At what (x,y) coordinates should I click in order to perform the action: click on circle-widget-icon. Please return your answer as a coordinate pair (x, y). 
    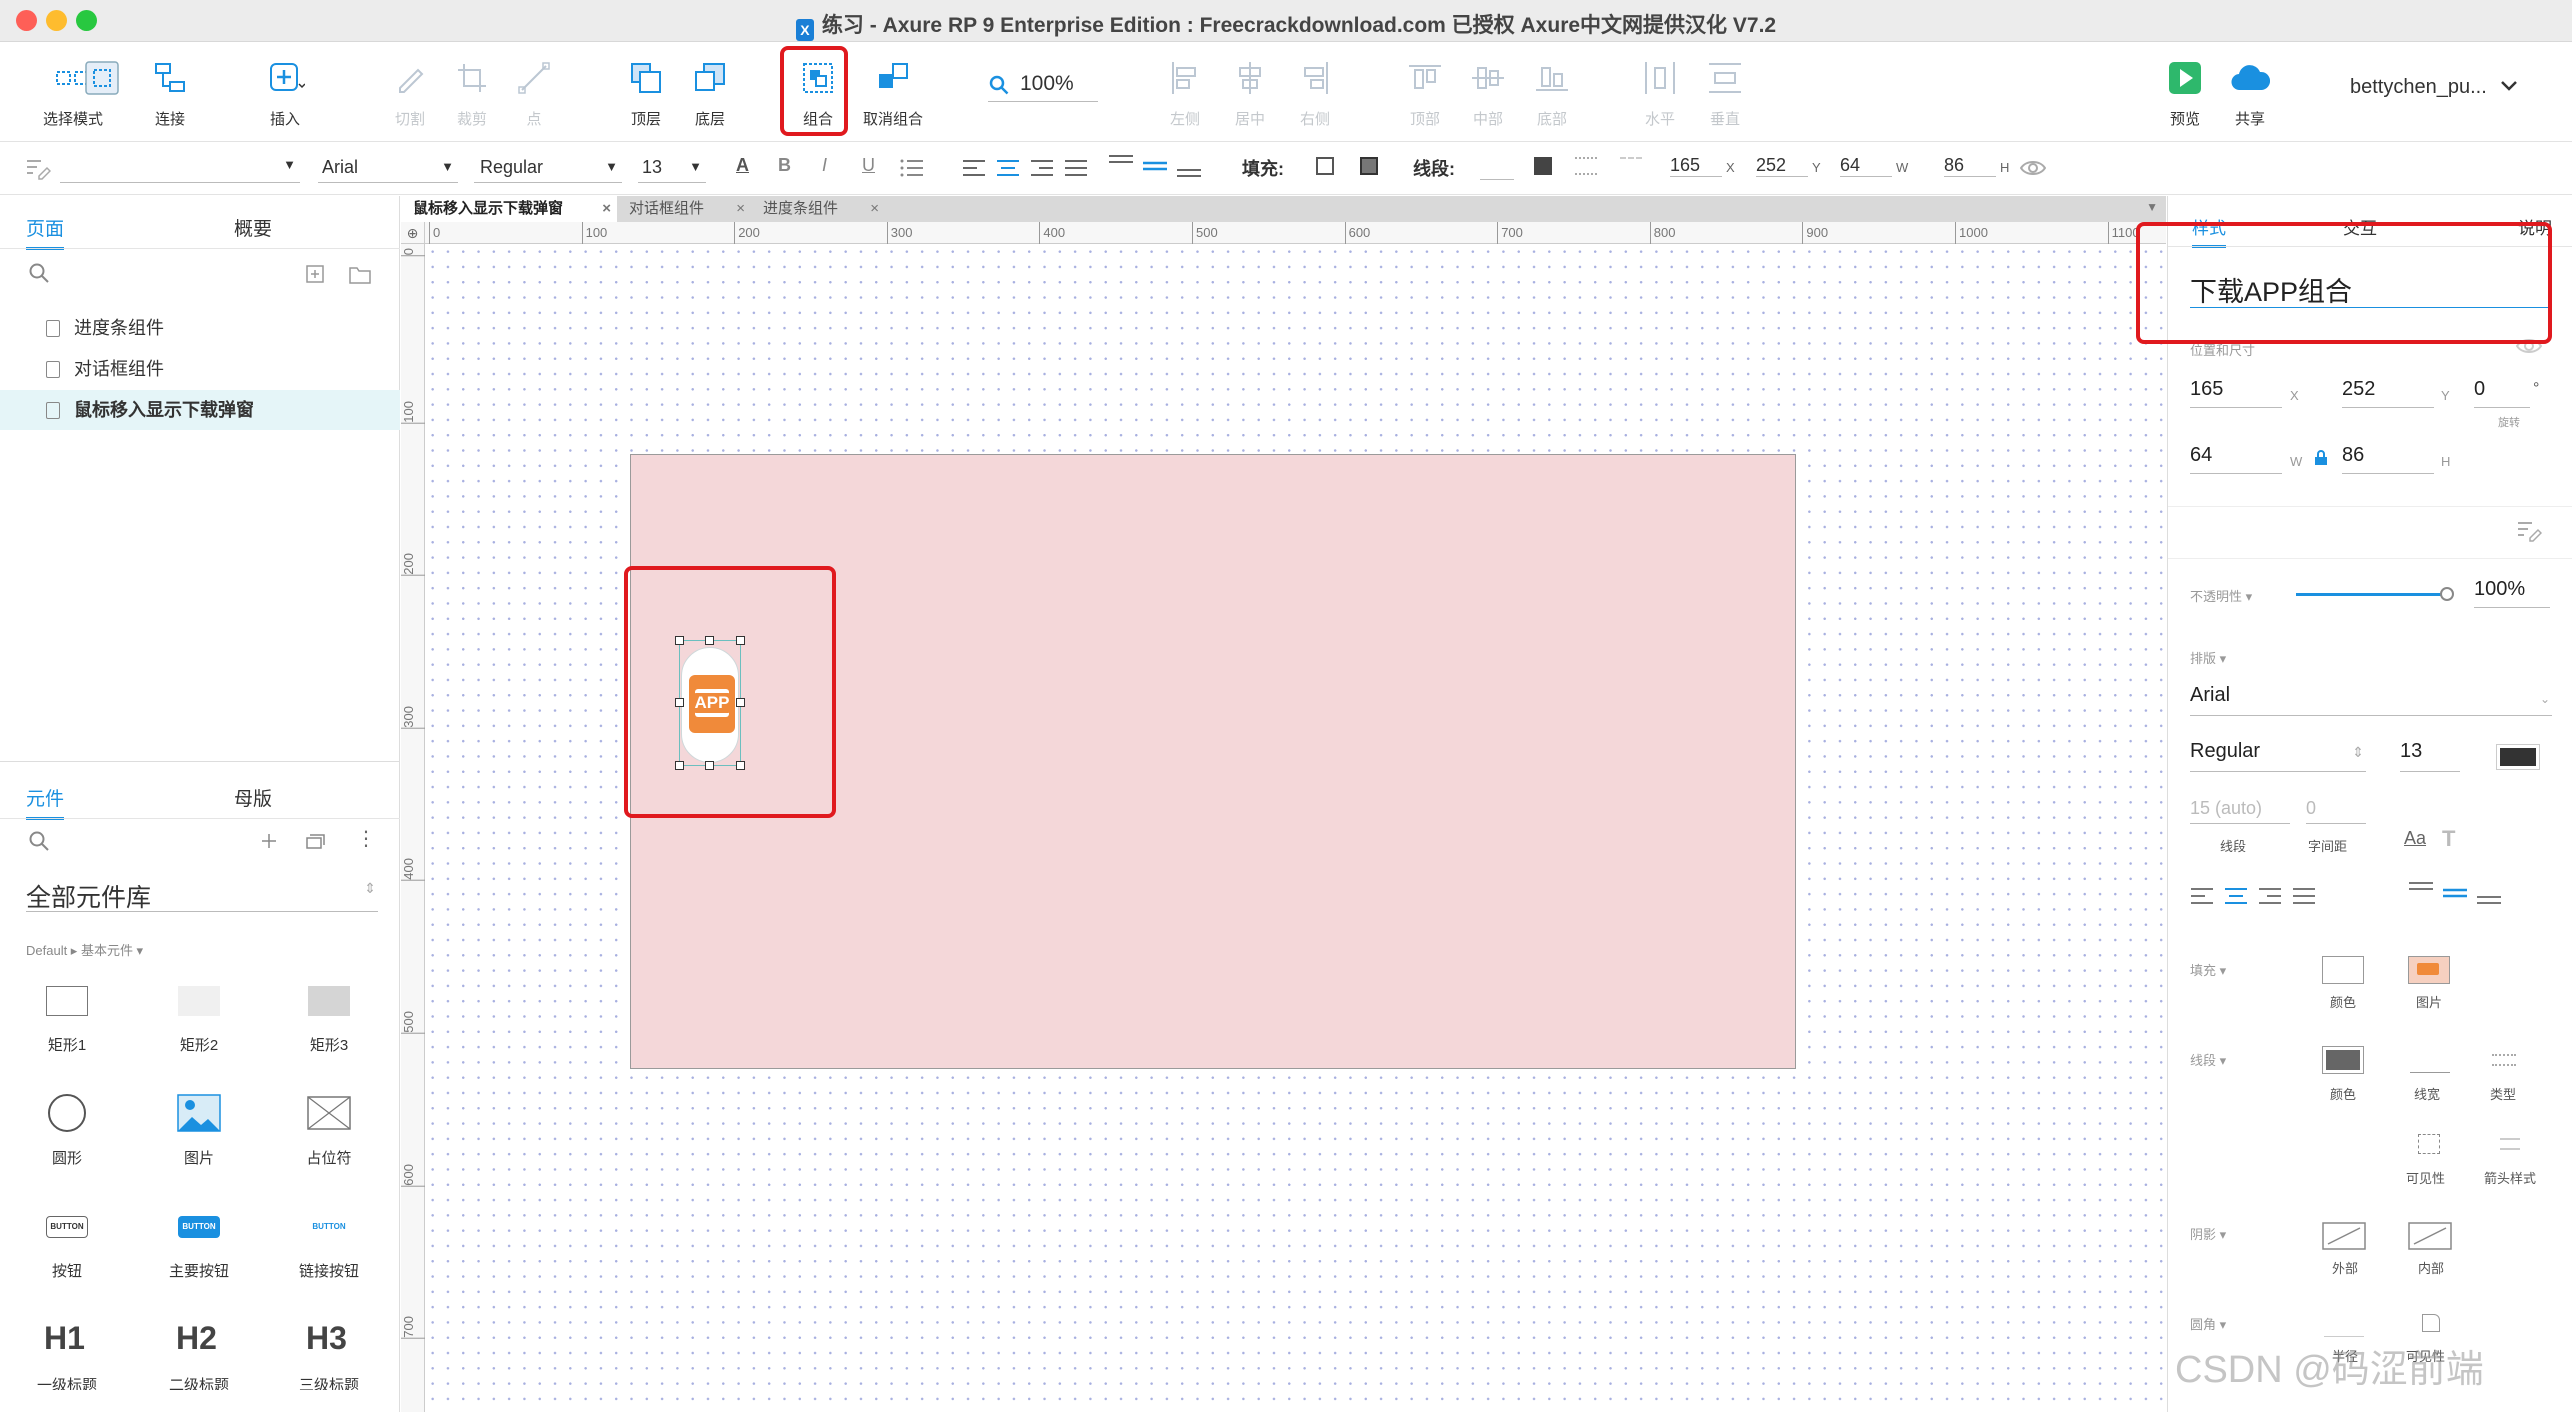
    Looking at the image, I should click on (67, 1113).